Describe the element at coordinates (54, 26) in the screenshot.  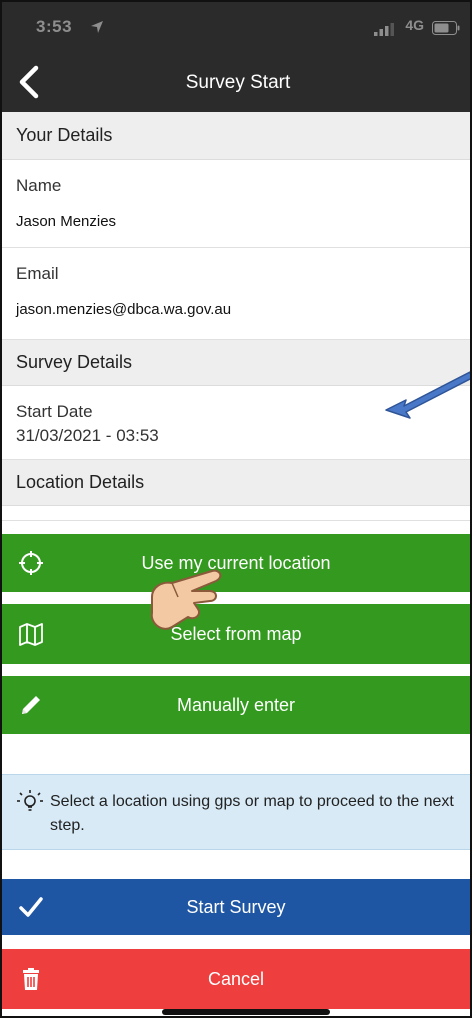
I see `status-time: 3:53` at that location.